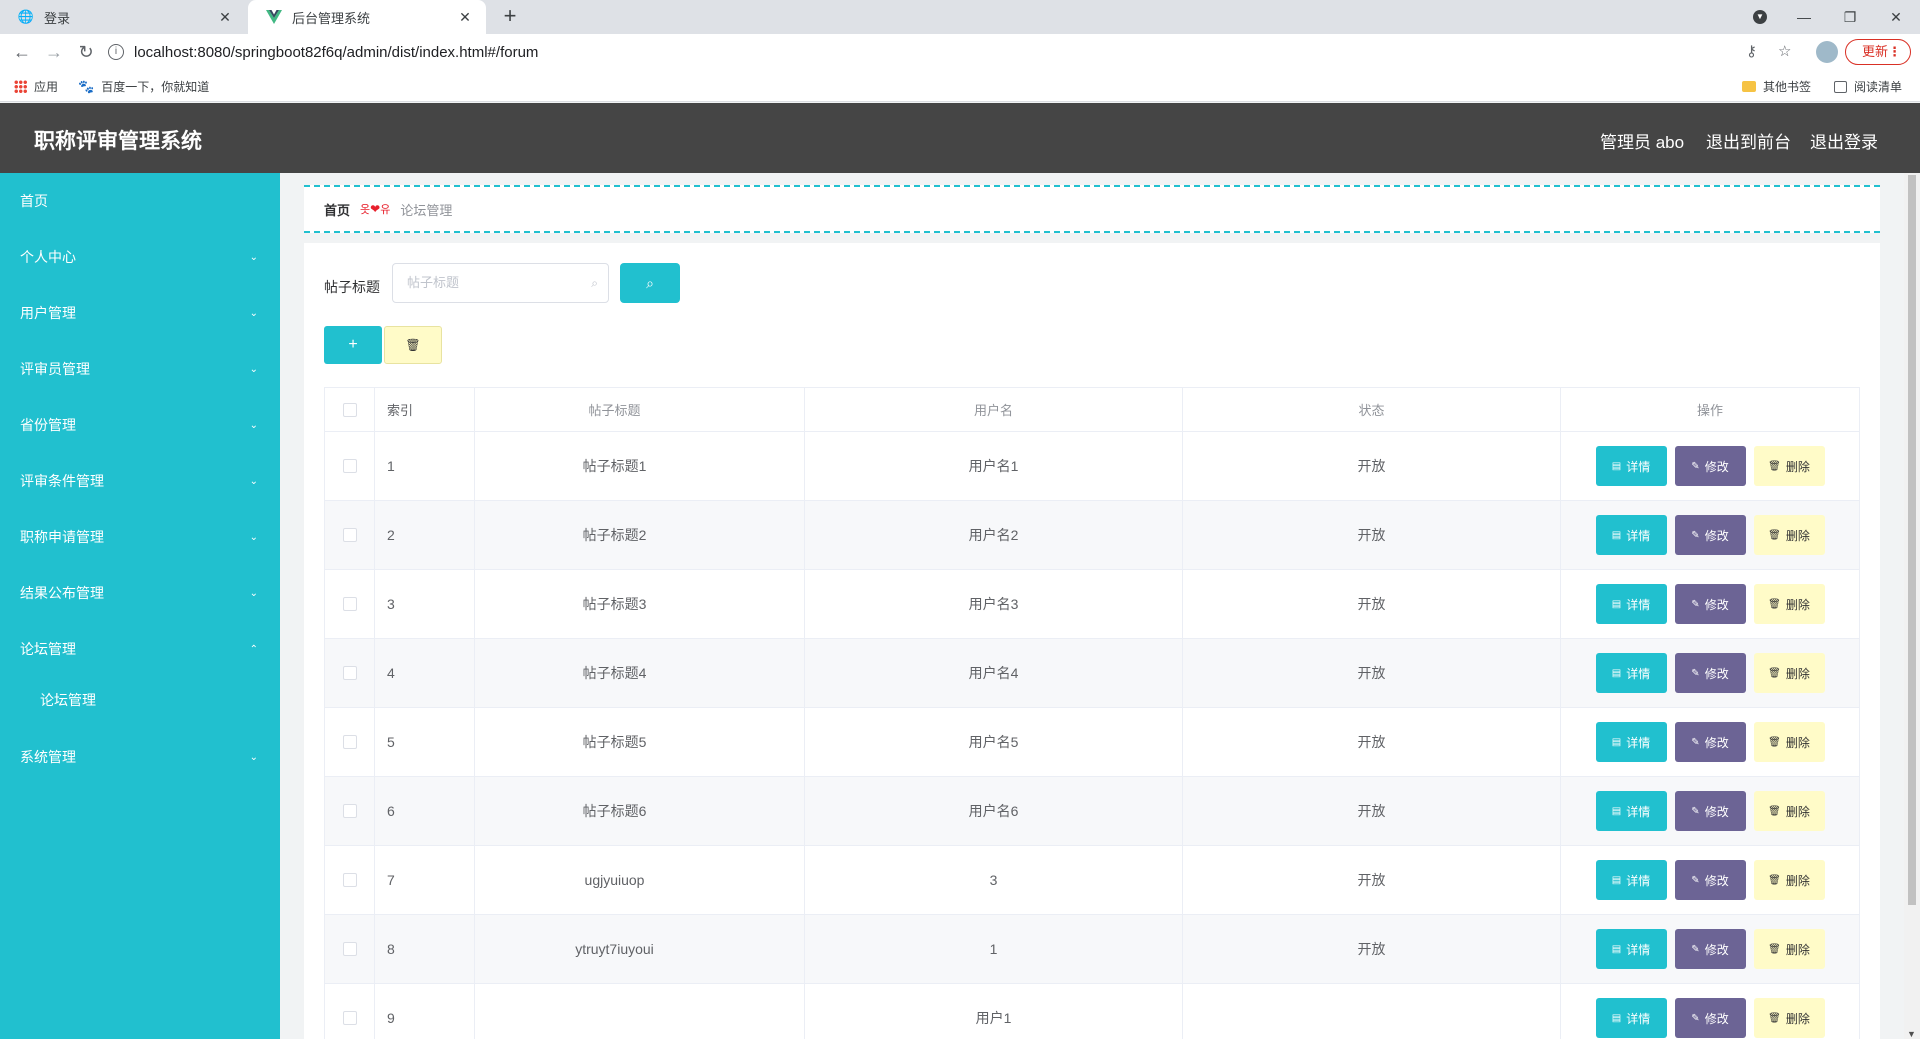  I want to click on key-icon: ⚷, so click(1751, 51).